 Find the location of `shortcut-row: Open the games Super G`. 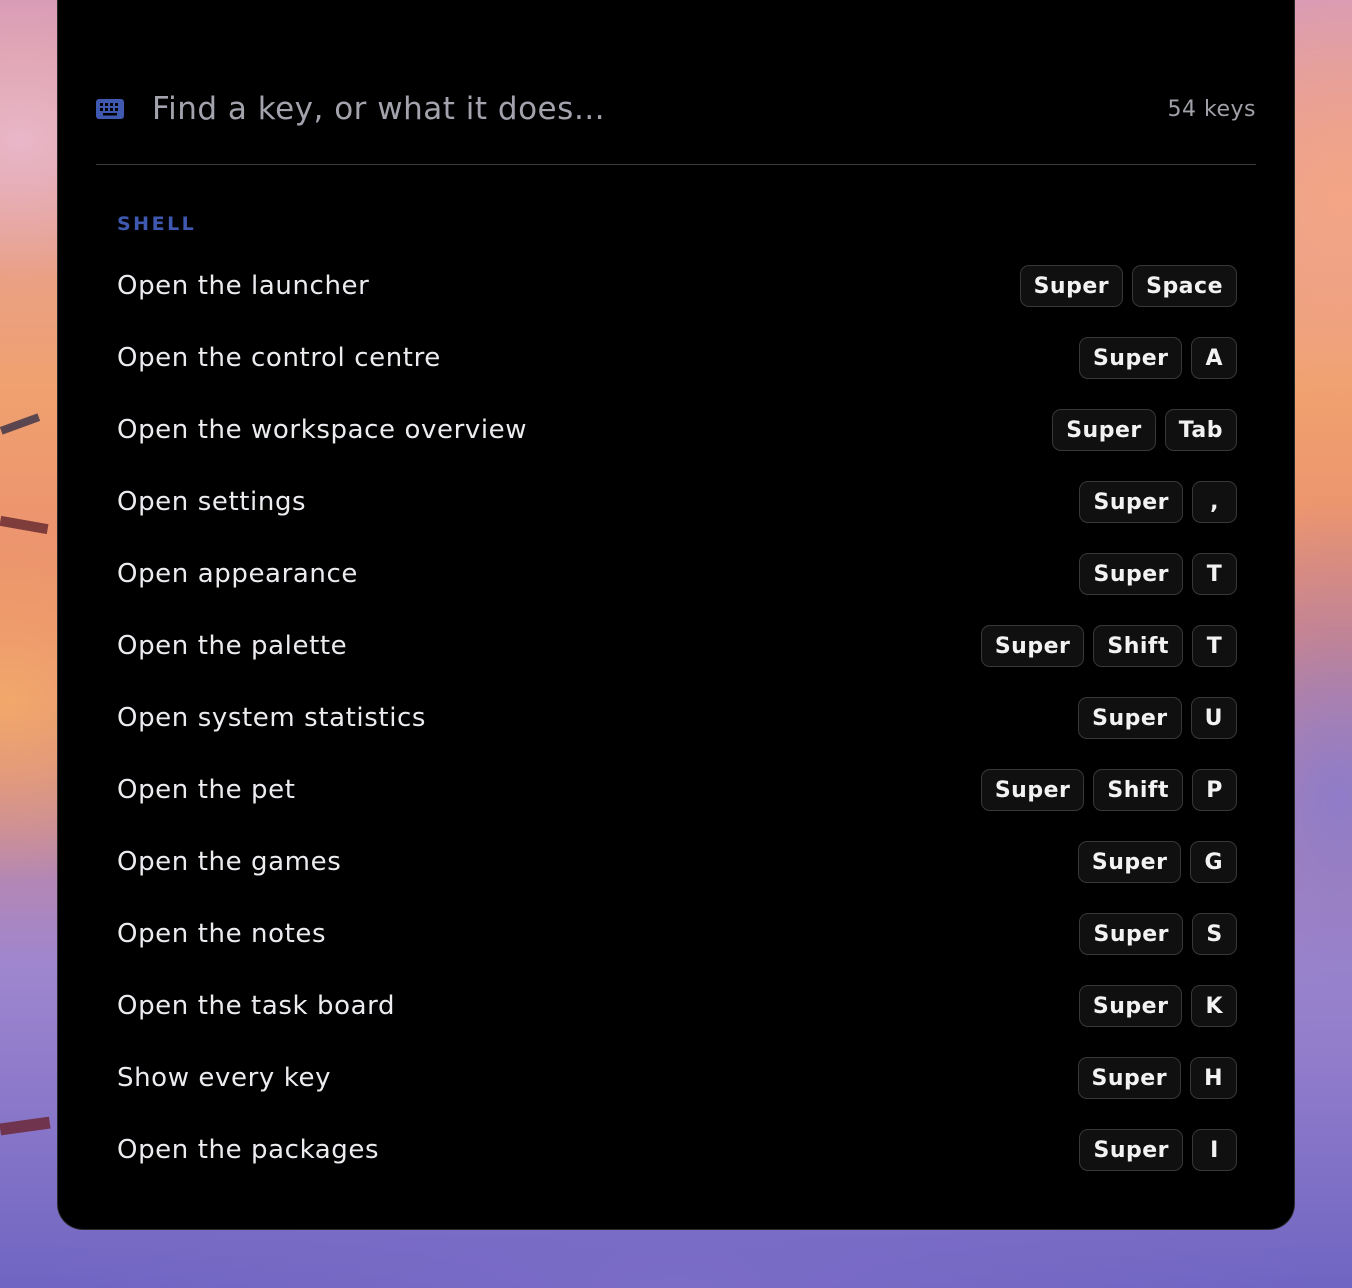

shortcut-row: Open the games Super G is located at coordinates (677, 862).